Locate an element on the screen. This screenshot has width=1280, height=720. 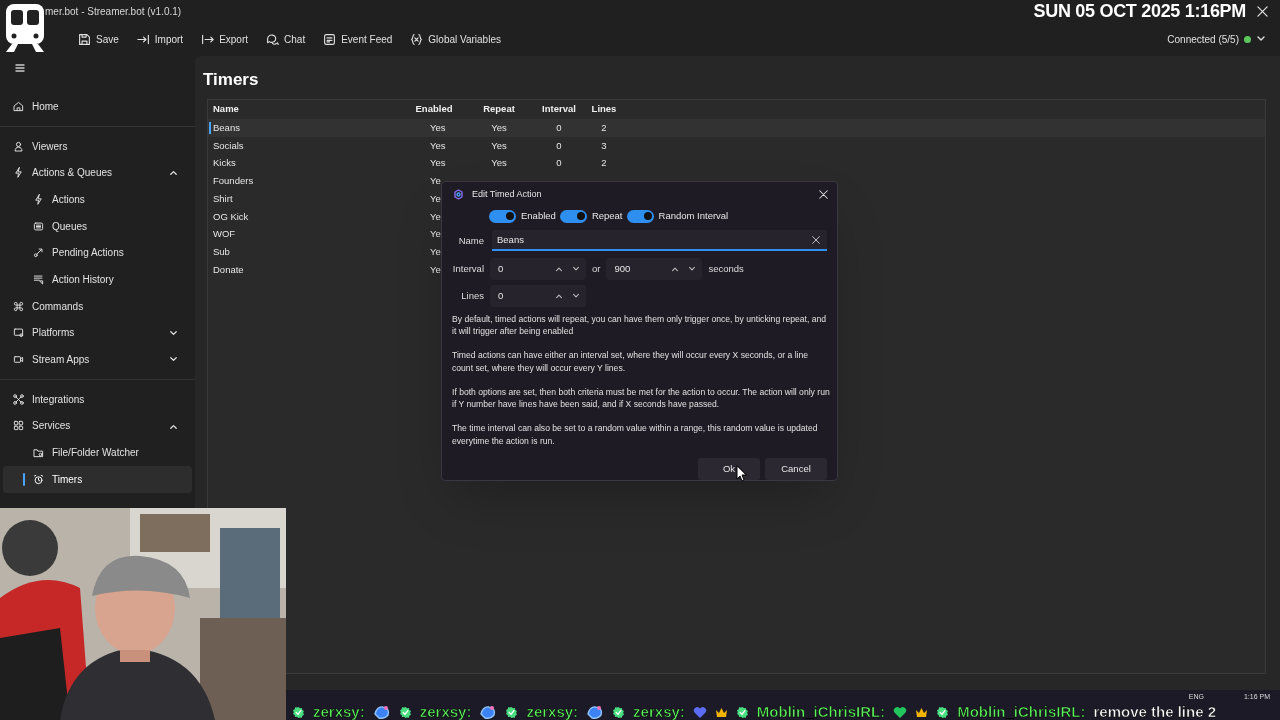
toolbar-button: Save is located at coordinates (98, 39).